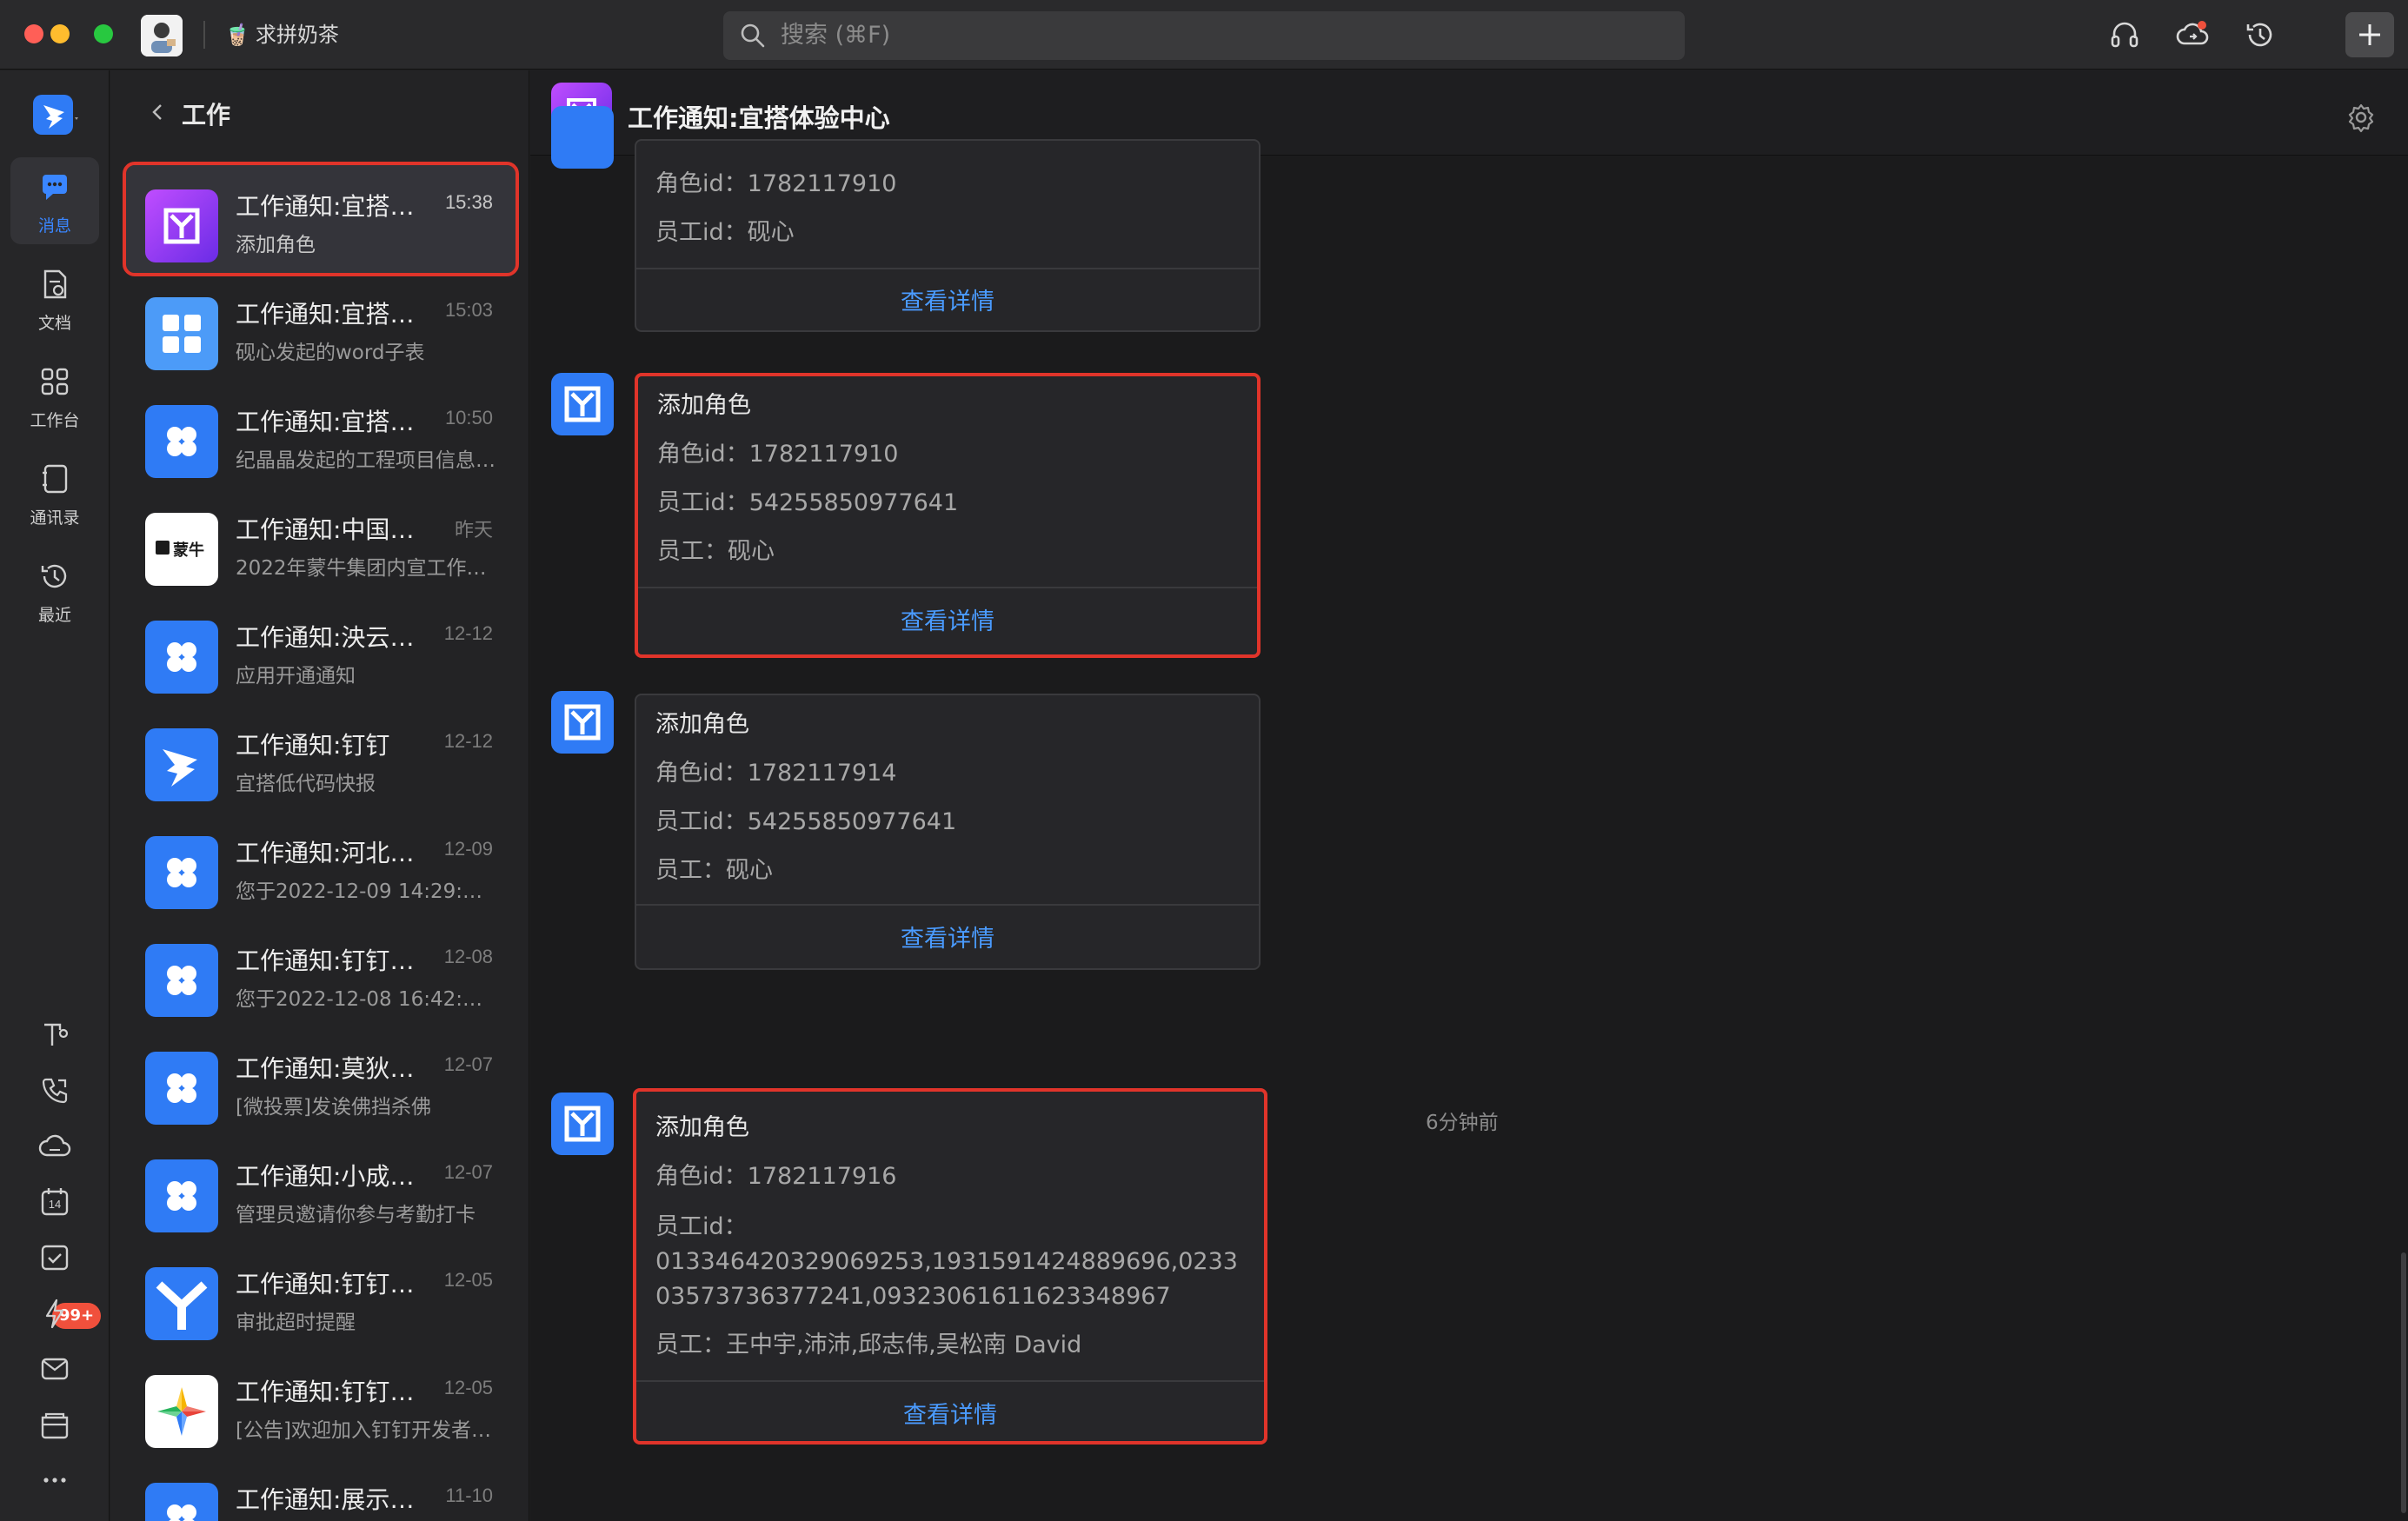 The height and width of the screenshot is (1521, 2408). Describe the element at coordinates (33, 33) in the screenshot. I see `close-window-button` at that location.